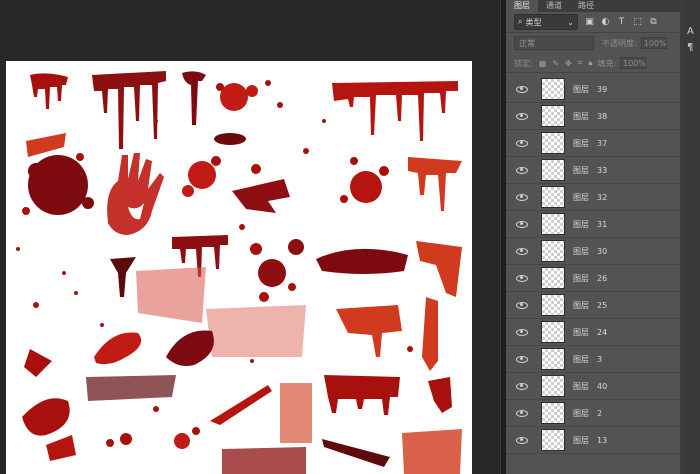 This screenshot has width=700, height=474. I want to click on layer-row: 图层 31, so click(593, 224).